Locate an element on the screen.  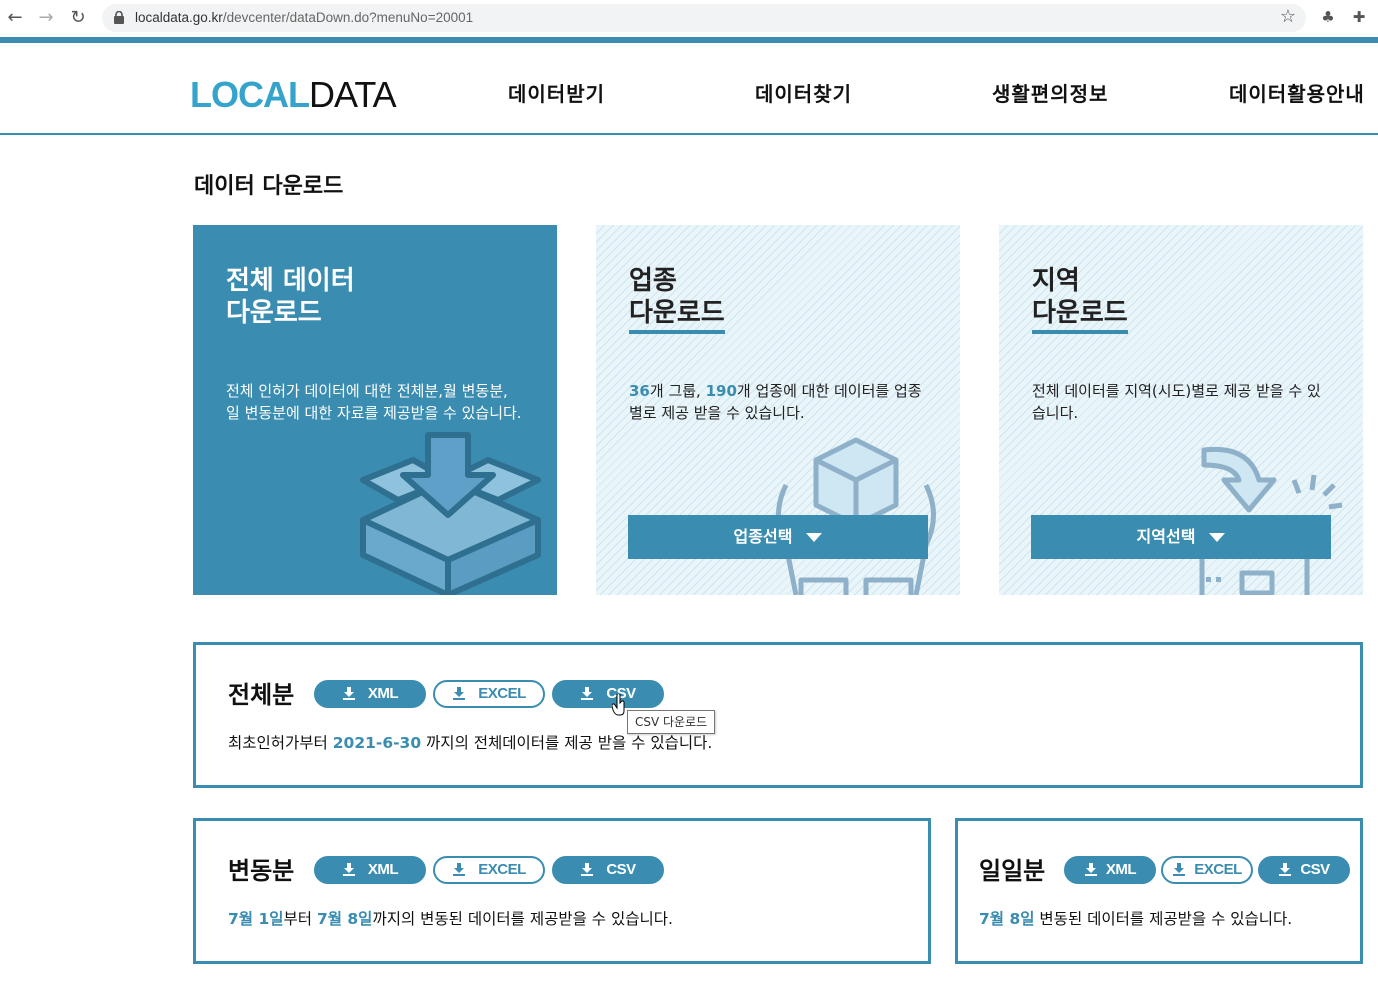
box-title: 변동분 is located at coordinates (261, 871).